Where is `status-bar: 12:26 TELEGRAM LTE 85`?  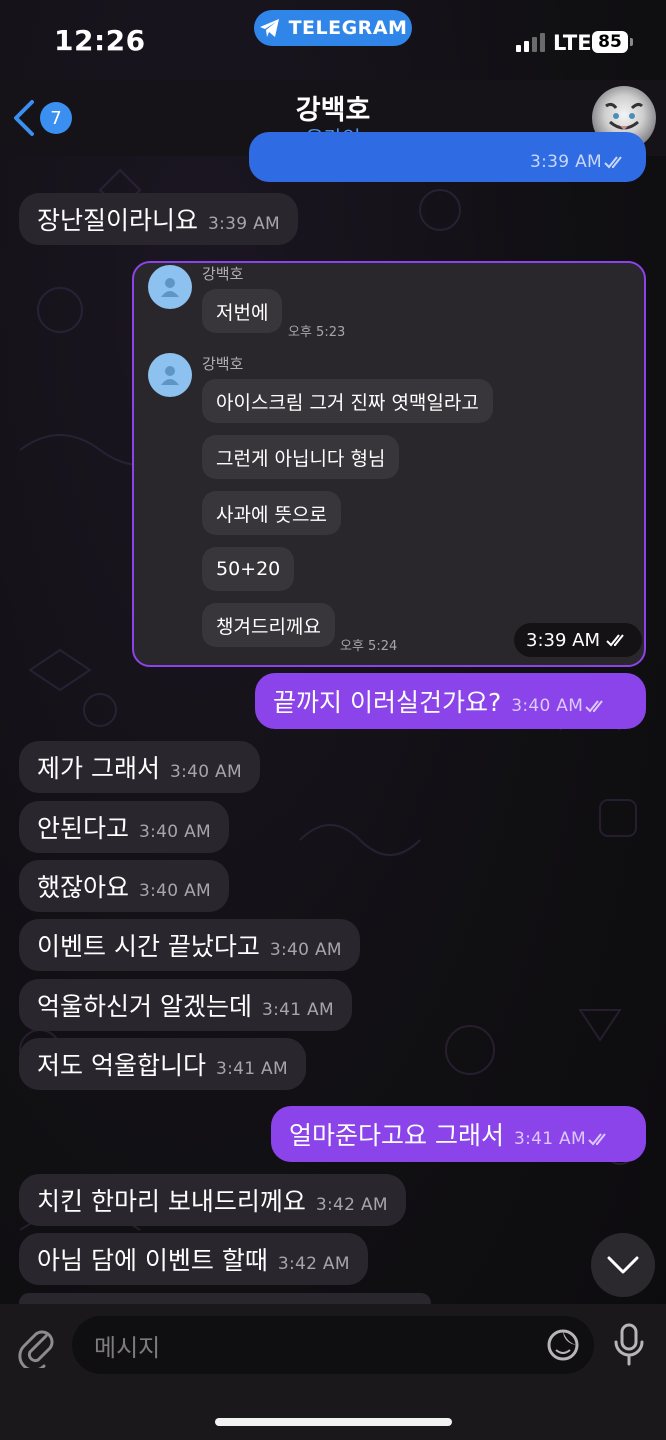
status-bar: 12:26 TELEGRAM LTE 85 is located at coordinates (333, 40).